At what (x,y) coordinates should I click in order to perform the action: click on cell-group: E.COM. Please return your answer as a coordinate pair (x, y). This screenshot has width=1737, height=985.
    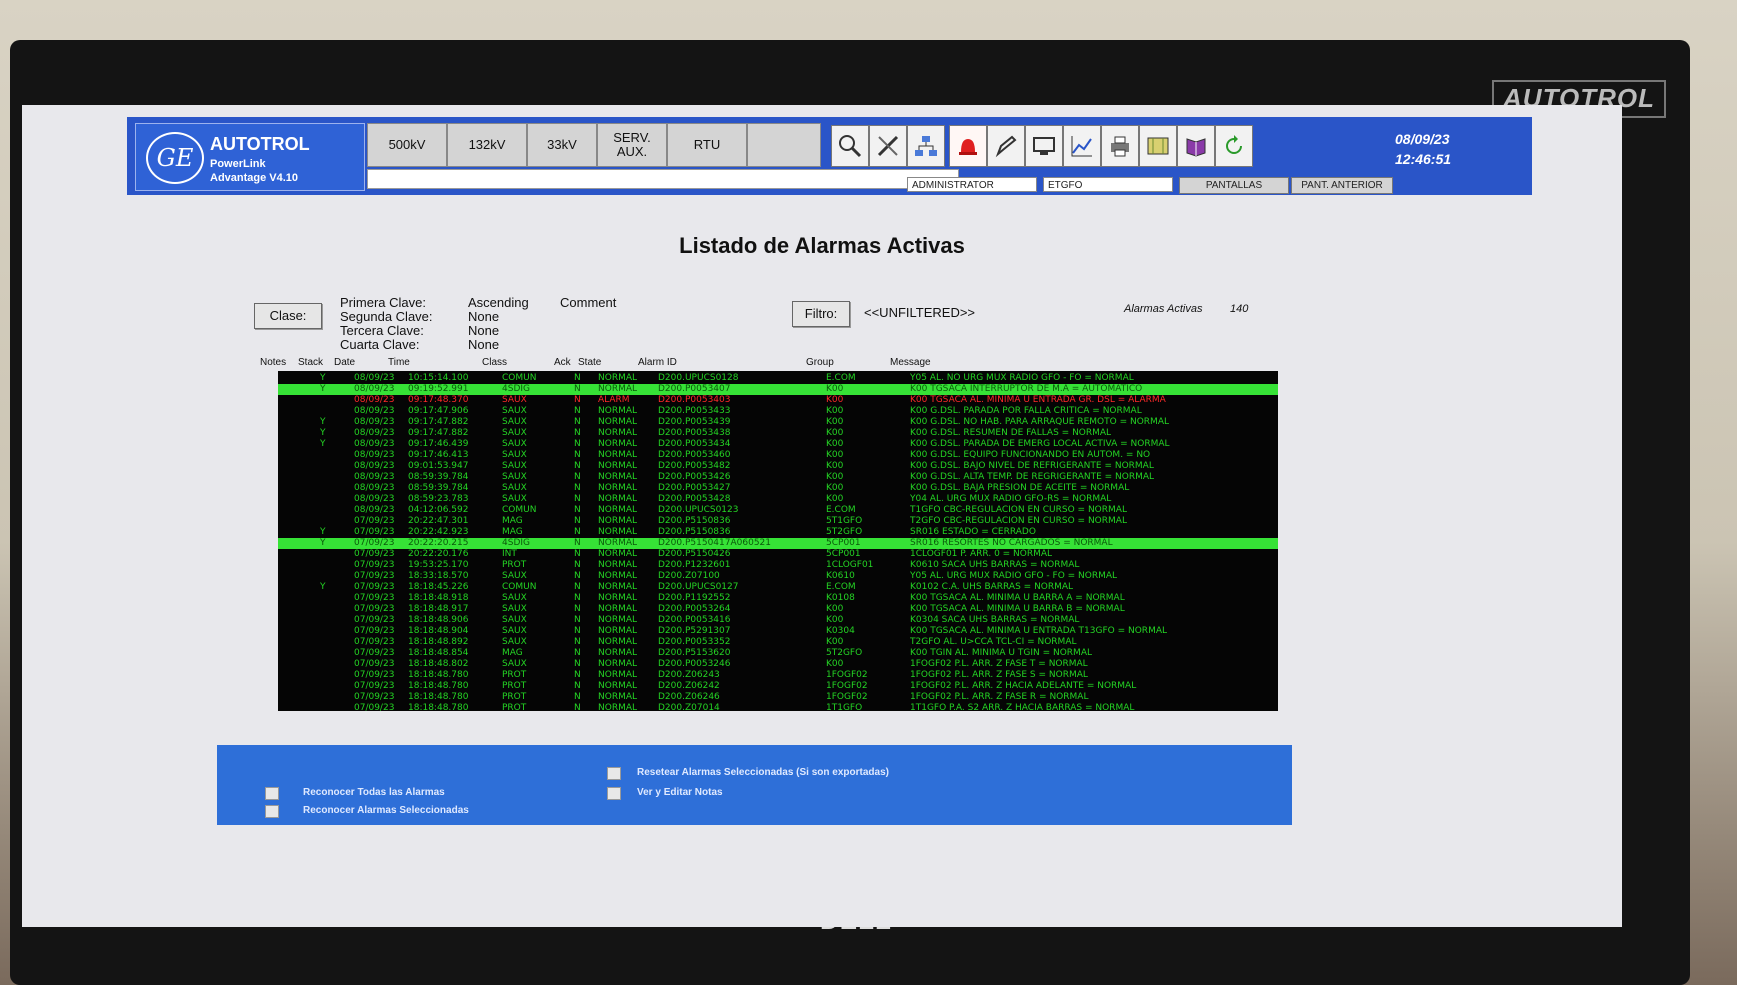
    Looking at the image, I should click on (841, 510).